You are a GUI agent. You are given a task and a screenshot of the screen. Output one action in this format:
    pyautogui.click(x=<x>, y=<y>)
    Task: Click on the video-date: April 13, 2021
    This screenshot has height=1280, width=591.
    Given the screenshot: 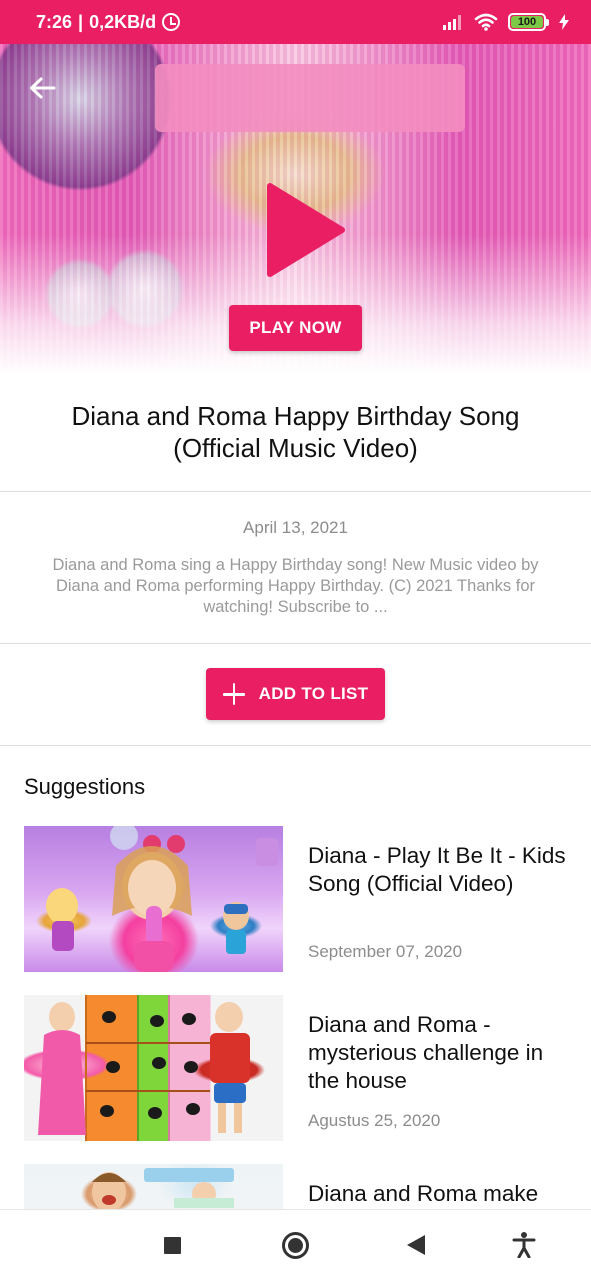 What is the action you would take?
    pyautogui.click(x=295, y=527)
    